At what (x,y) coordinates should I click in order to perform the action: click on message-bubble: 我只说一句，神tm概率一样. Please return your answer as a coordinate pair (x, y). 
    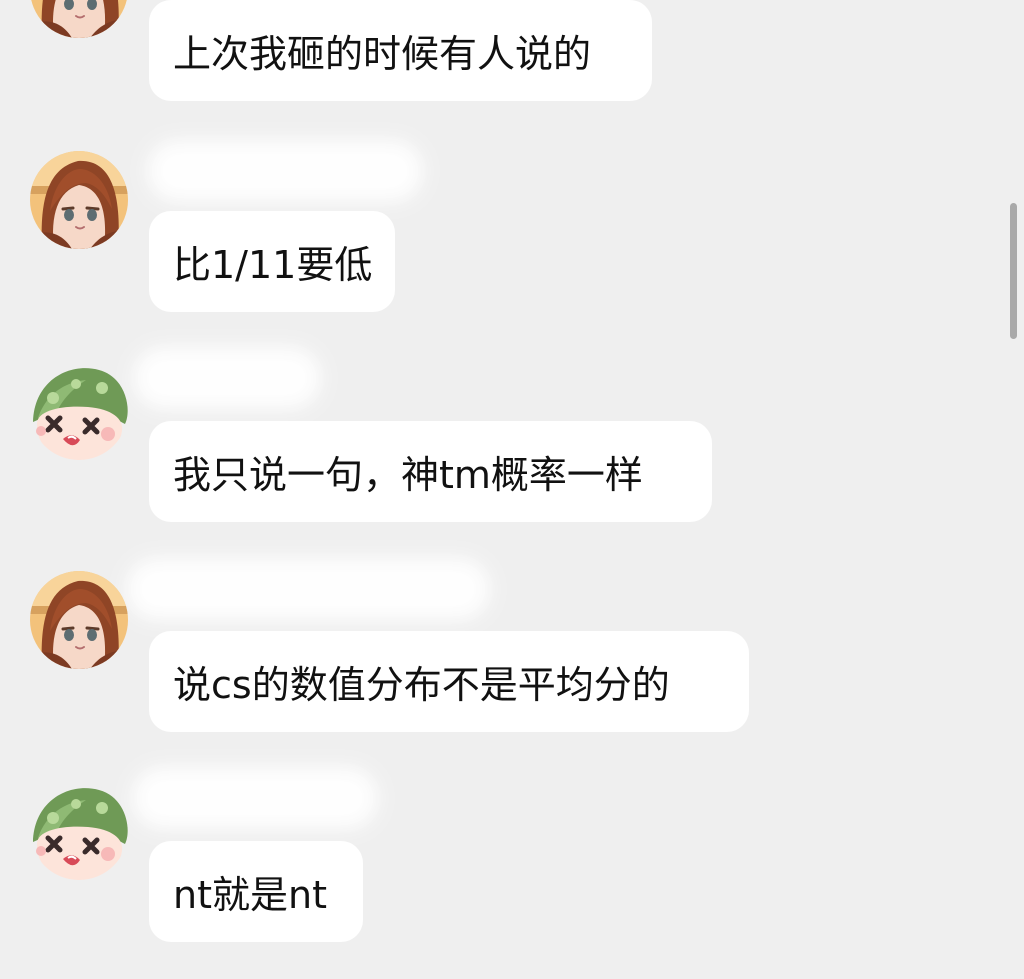
    Looking at the image, I should click on (430, 471).